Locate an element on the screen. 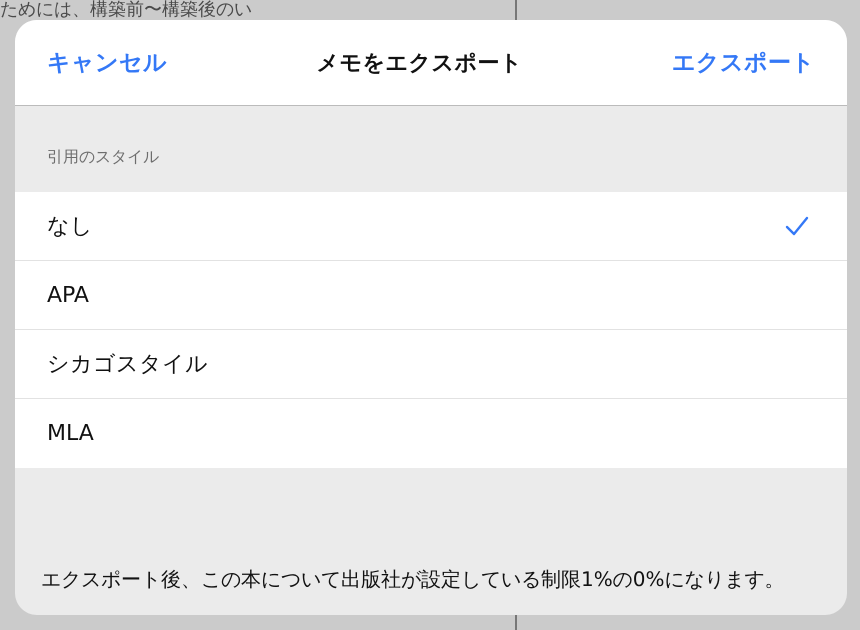  section-header: 引用のスタイル is located at coordinates (103, 157).